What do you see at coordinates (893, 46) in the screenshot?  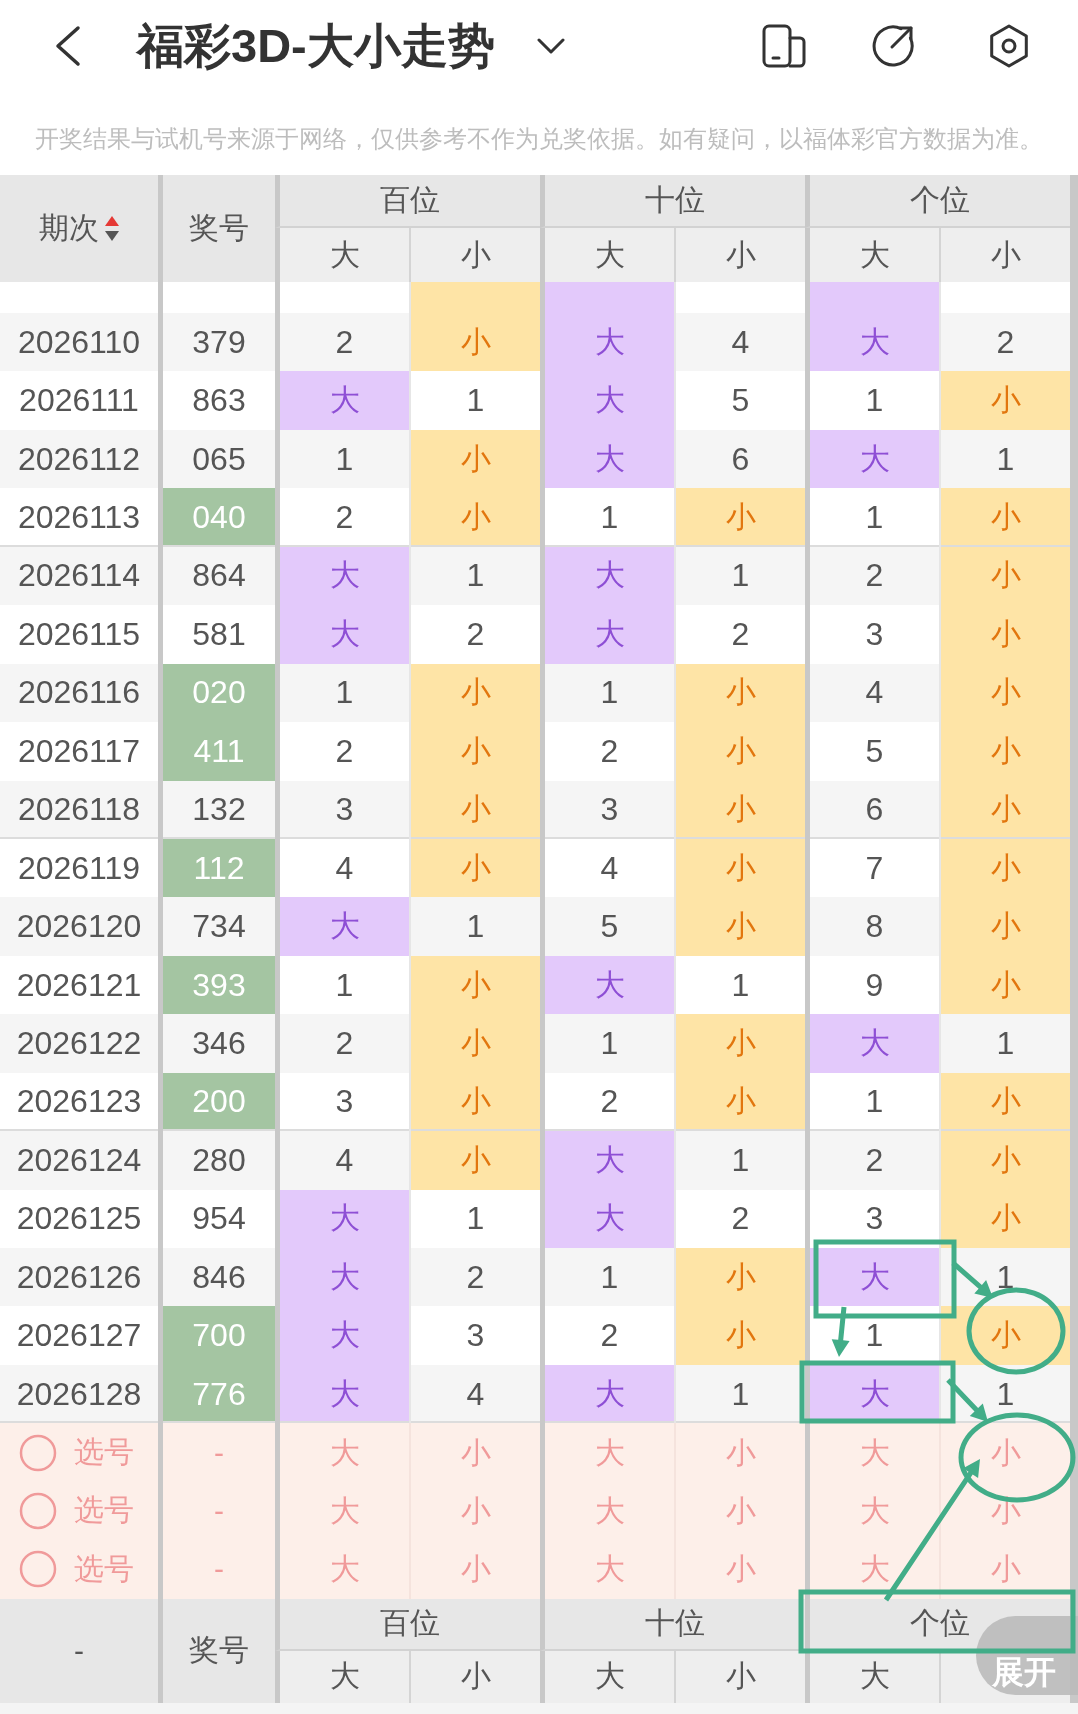 I see `share-icon` at bounding box center [893, 46].